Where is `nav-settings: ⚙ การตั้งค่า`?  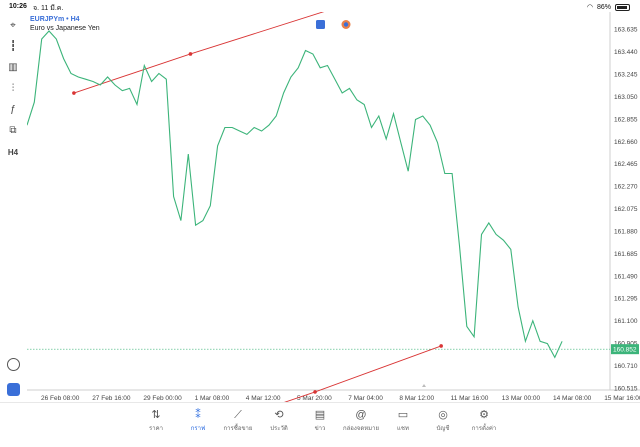
nav-settings: ⚙ การตั้งค่า is located at coordinates (484, 420).